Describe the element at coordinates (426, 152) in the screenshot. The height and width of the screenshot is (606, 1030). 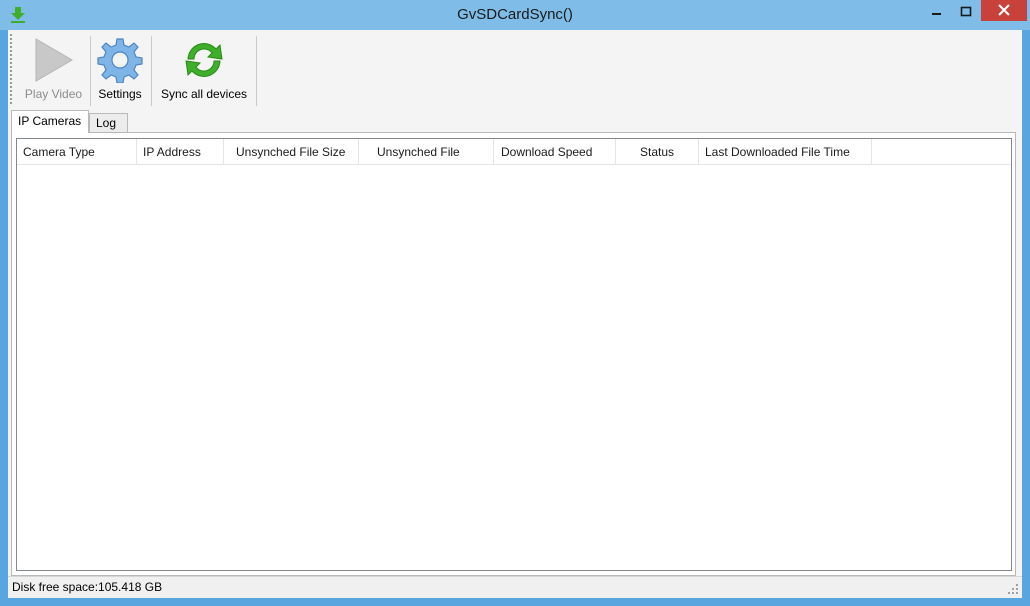
I see `column-header-unsynched-file: Unsynched File` at that location.